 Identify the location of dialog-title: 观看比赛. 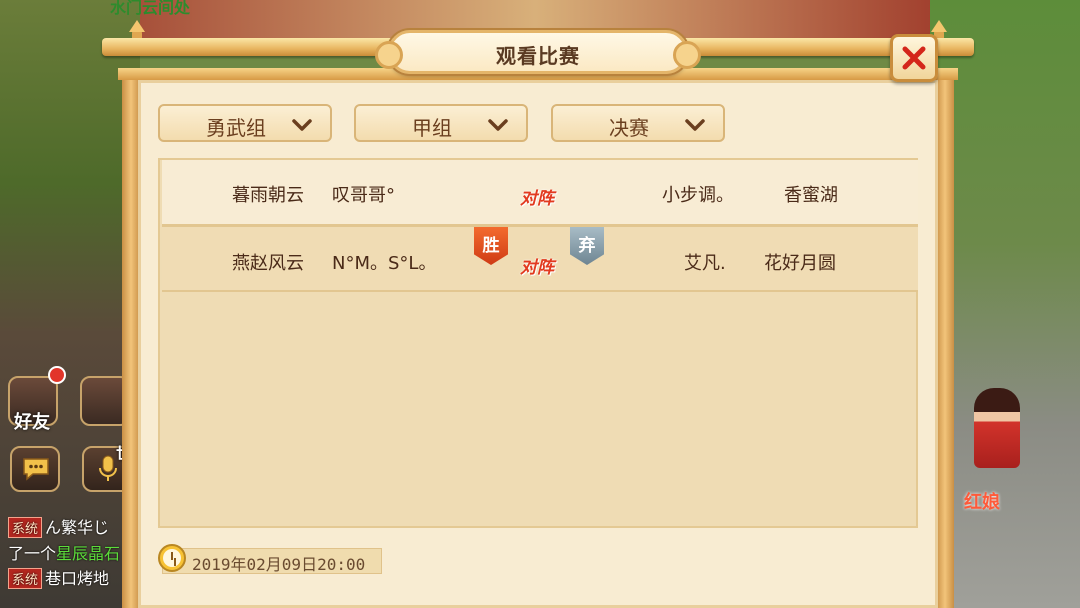
(538, 56).